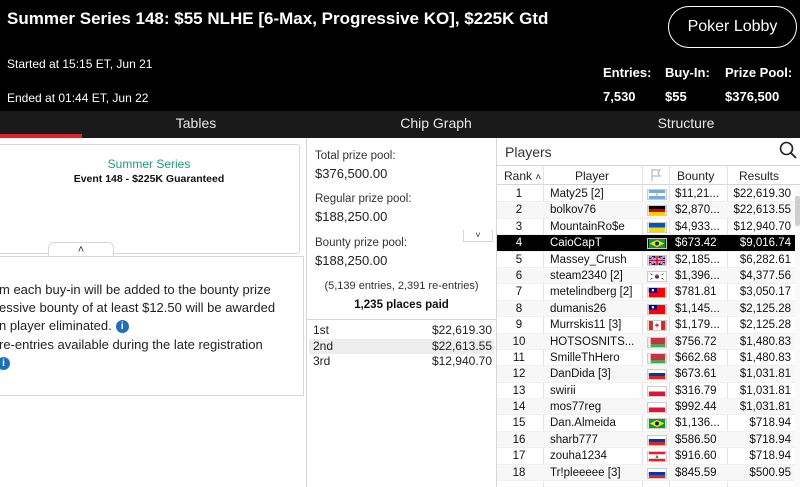 This screenshot has width=800, height=487. I want to click on payout-place: 3rd, so click(322, 361).